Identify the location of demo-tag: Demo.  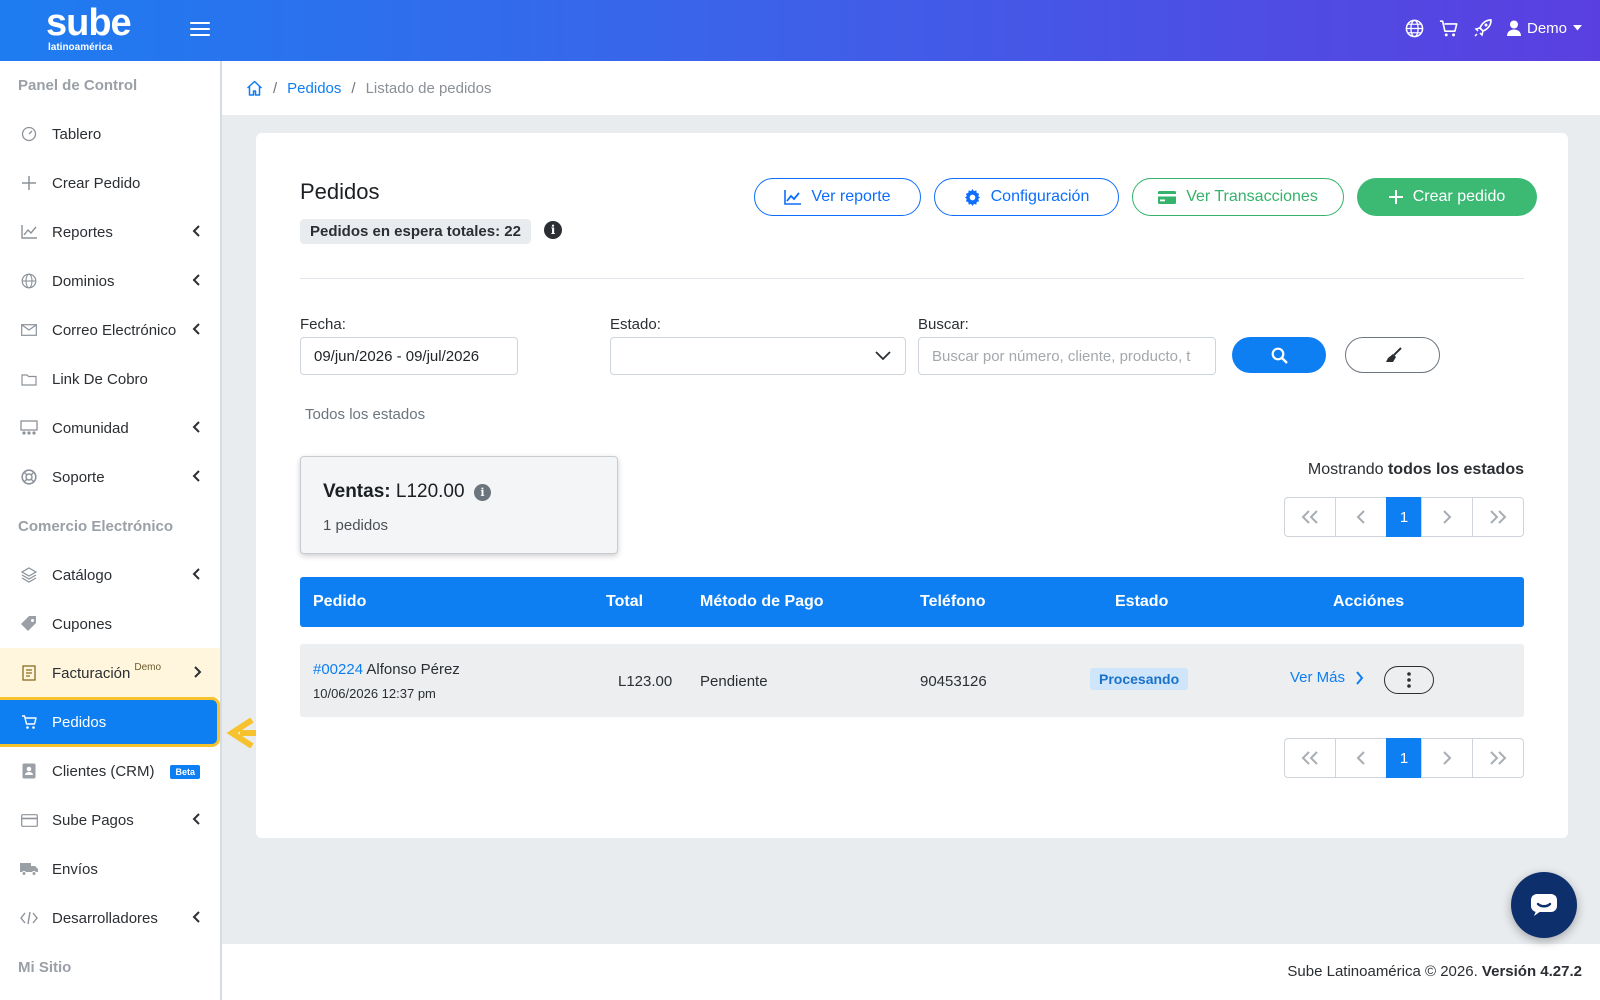
(148, 667).